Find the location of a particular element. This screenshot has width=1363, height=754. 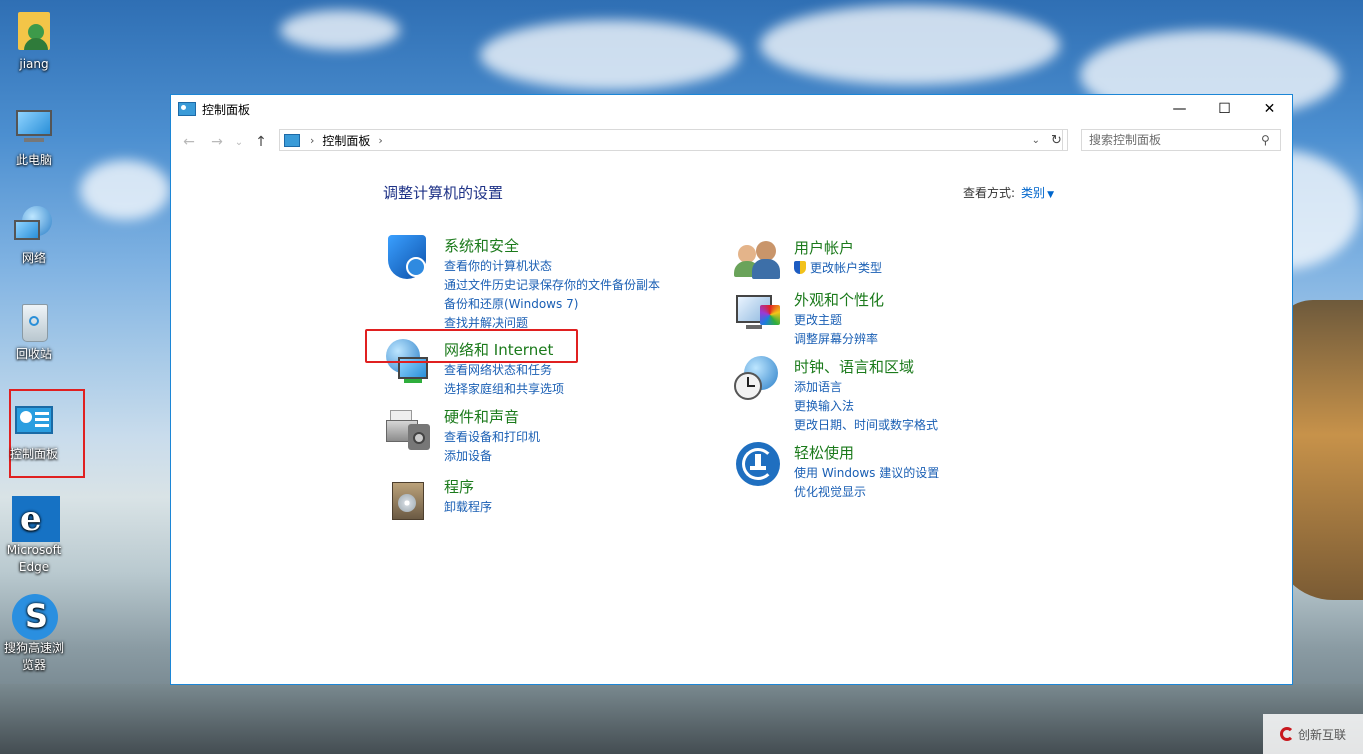

view-by-control: 查看方式: 类别 ▼ is located at coordinates (1008, 192).